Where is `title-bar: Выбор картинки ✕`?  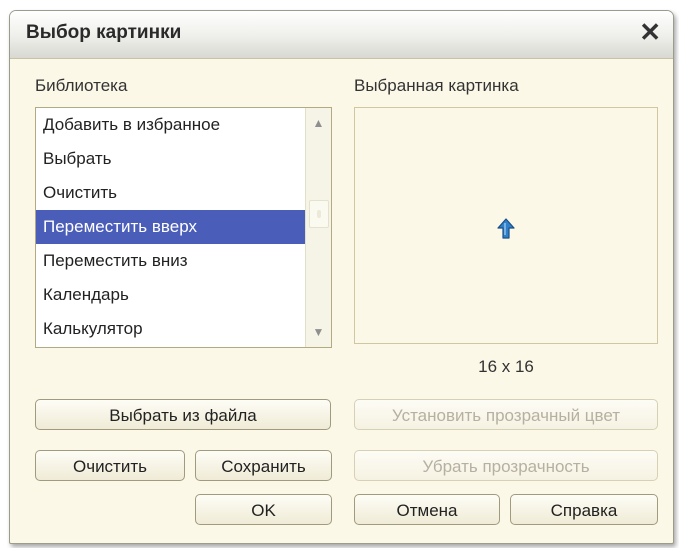 title-bar: Выбор картинки ✕ is located at coordinates (341, 35).